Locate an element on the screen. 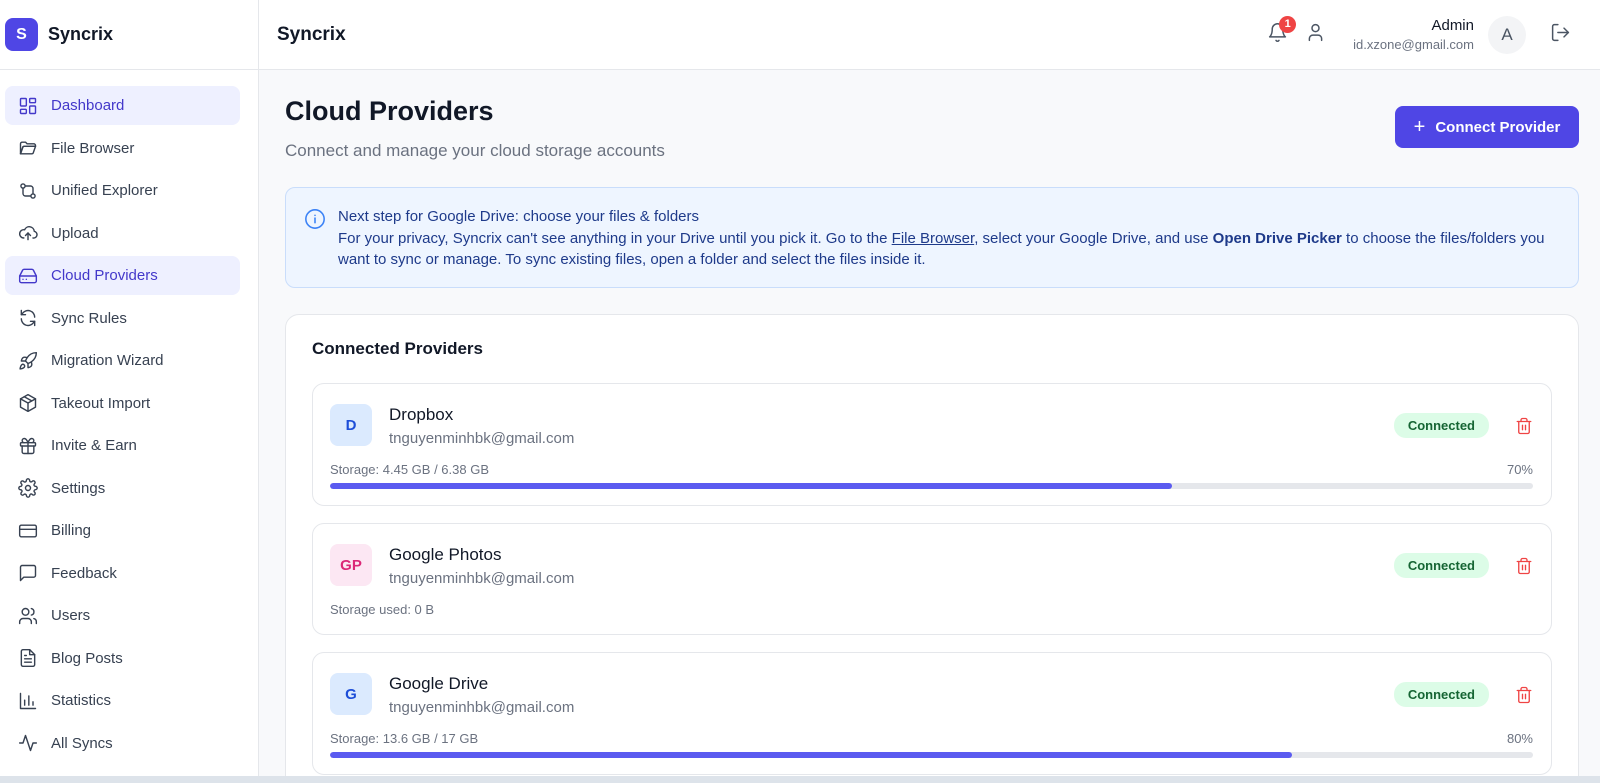 The width and height of the screenshot is (1600, 783). provider-initials-icon: GP is located at coordinates (351, 565).